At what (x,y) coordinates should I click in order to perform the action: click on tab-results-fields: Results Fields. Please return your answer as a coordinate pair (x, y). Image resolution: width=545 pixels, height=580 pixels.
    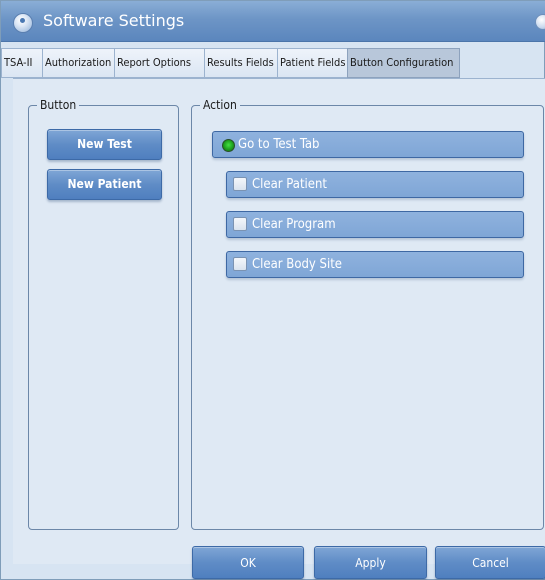
    Looking at the image, I should click on (240, 63).